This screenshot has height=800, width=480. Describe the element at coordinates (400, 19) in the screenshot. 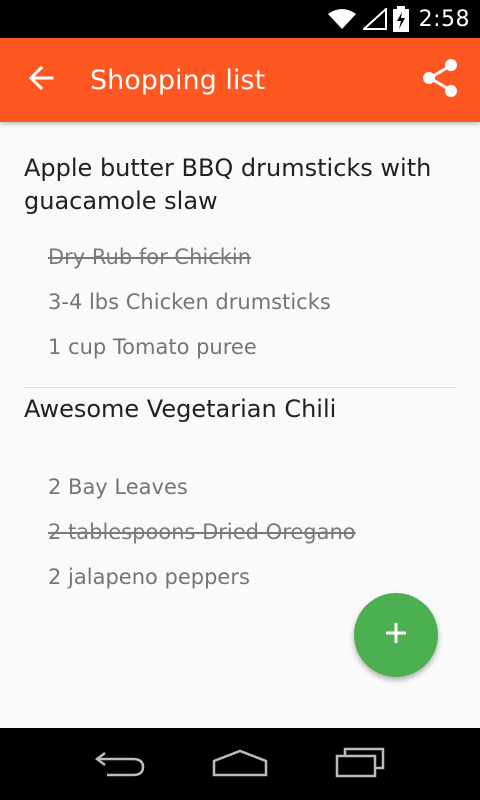

I see `battery-charging-icon` at that location.